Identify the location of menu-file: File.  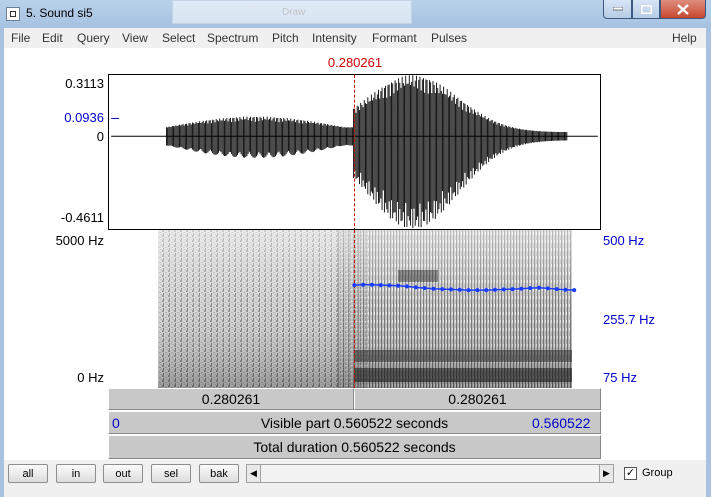
(20, 38).